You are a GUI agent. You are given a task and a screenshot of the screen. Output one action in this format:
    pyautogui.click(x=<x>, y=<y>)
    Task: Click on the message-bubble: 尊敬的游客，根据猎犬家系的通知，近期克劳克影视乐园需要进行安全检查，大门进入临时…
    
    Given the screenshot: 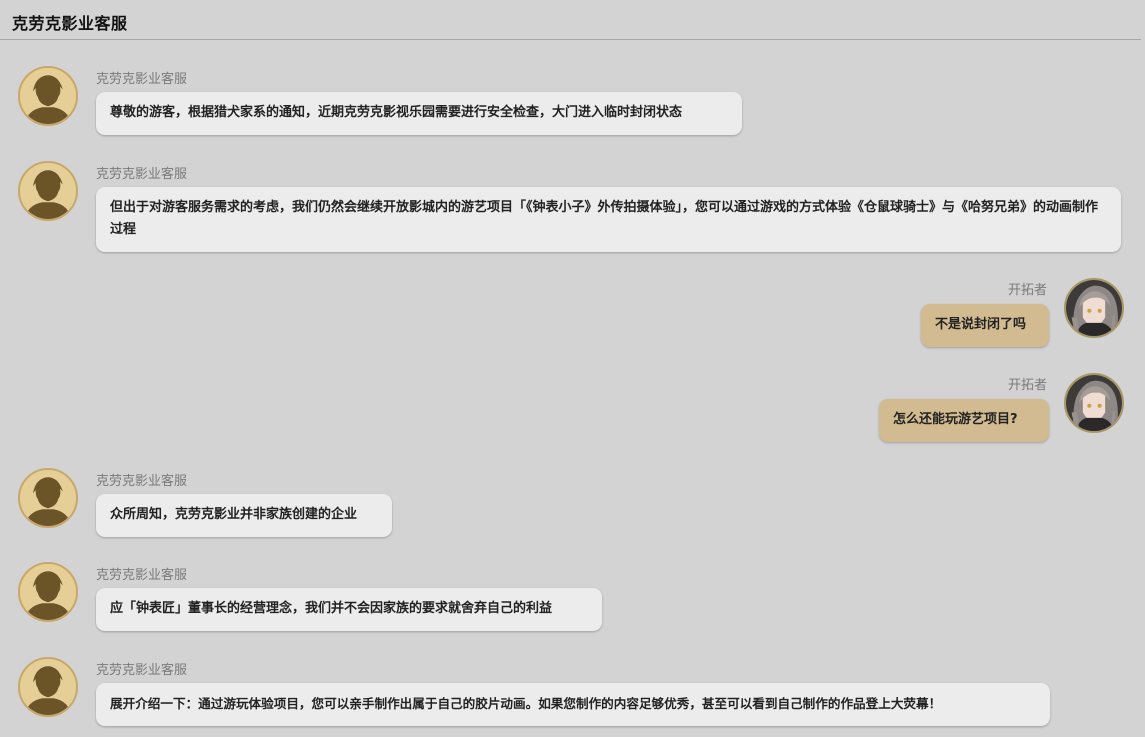 What is the action you would take?
    pyautogui.click(x=419, y=113)
    